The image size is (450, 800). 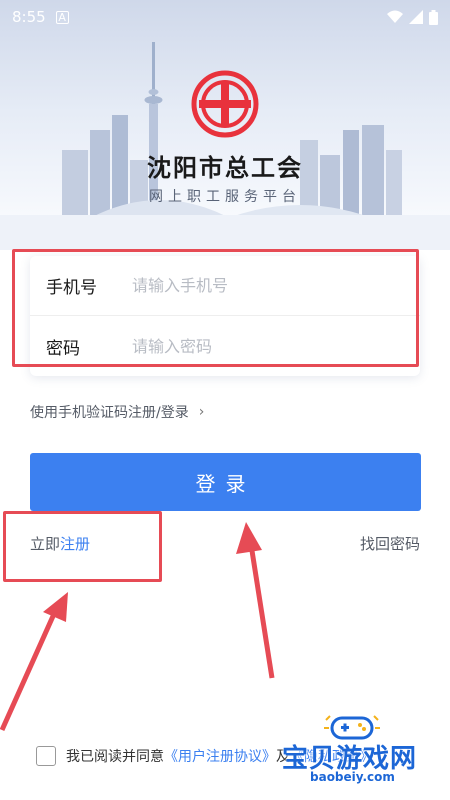 I want to click on agreement-checkbox, so click(x=46, y=756).